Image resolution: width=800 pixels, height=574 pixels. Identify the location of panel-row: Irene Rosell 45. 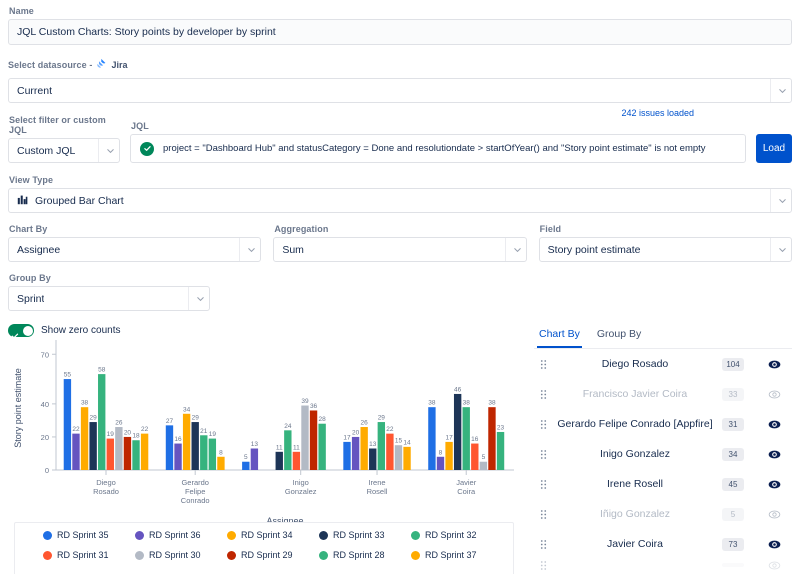
(663, 484).